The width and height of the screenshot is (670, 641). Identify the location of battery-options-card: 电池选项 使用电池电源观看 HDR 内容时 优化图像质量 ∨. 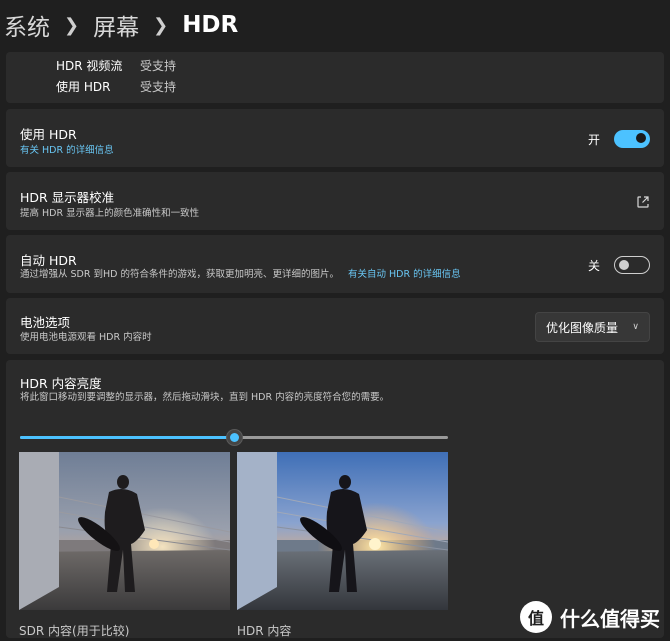
(335, 326).